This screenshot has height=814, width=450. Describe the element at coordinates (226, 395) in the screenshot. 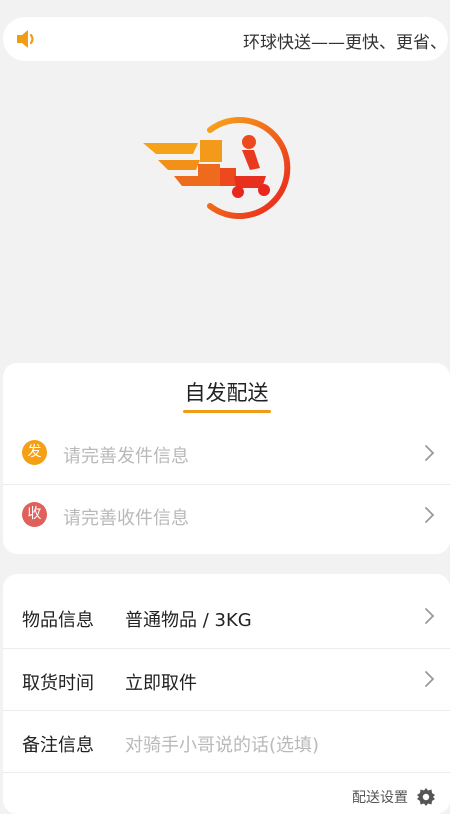

I see `card-title: 自发配送` at that location.